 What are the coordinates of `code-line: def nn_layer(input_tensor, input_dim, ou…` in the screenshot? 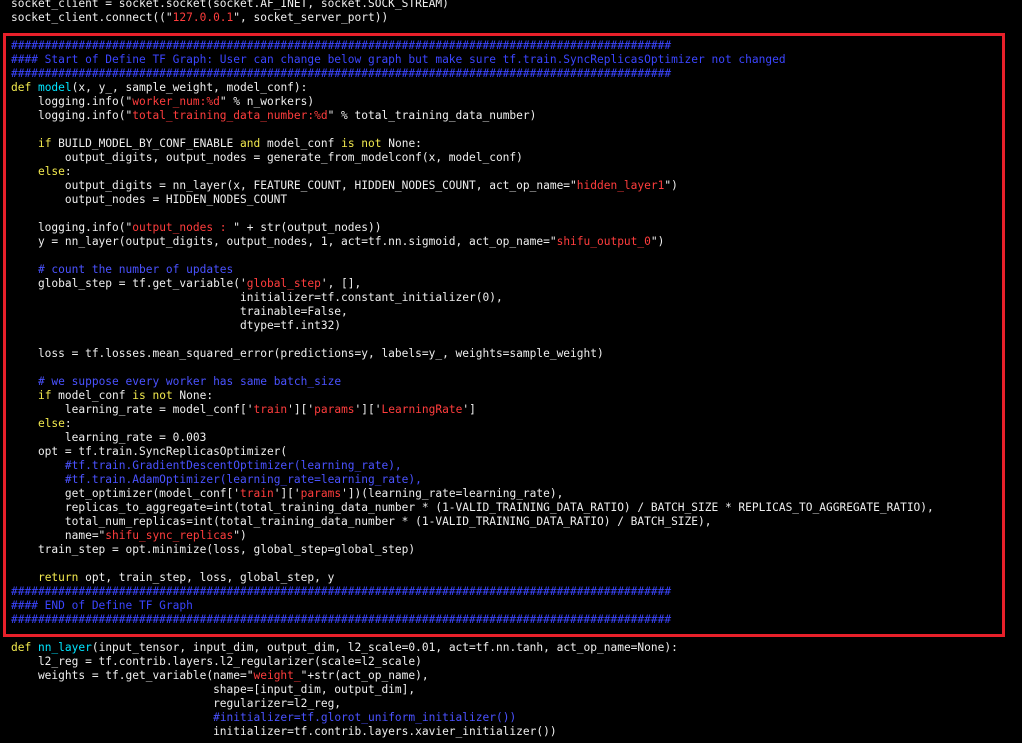 It's located at (516, 648).